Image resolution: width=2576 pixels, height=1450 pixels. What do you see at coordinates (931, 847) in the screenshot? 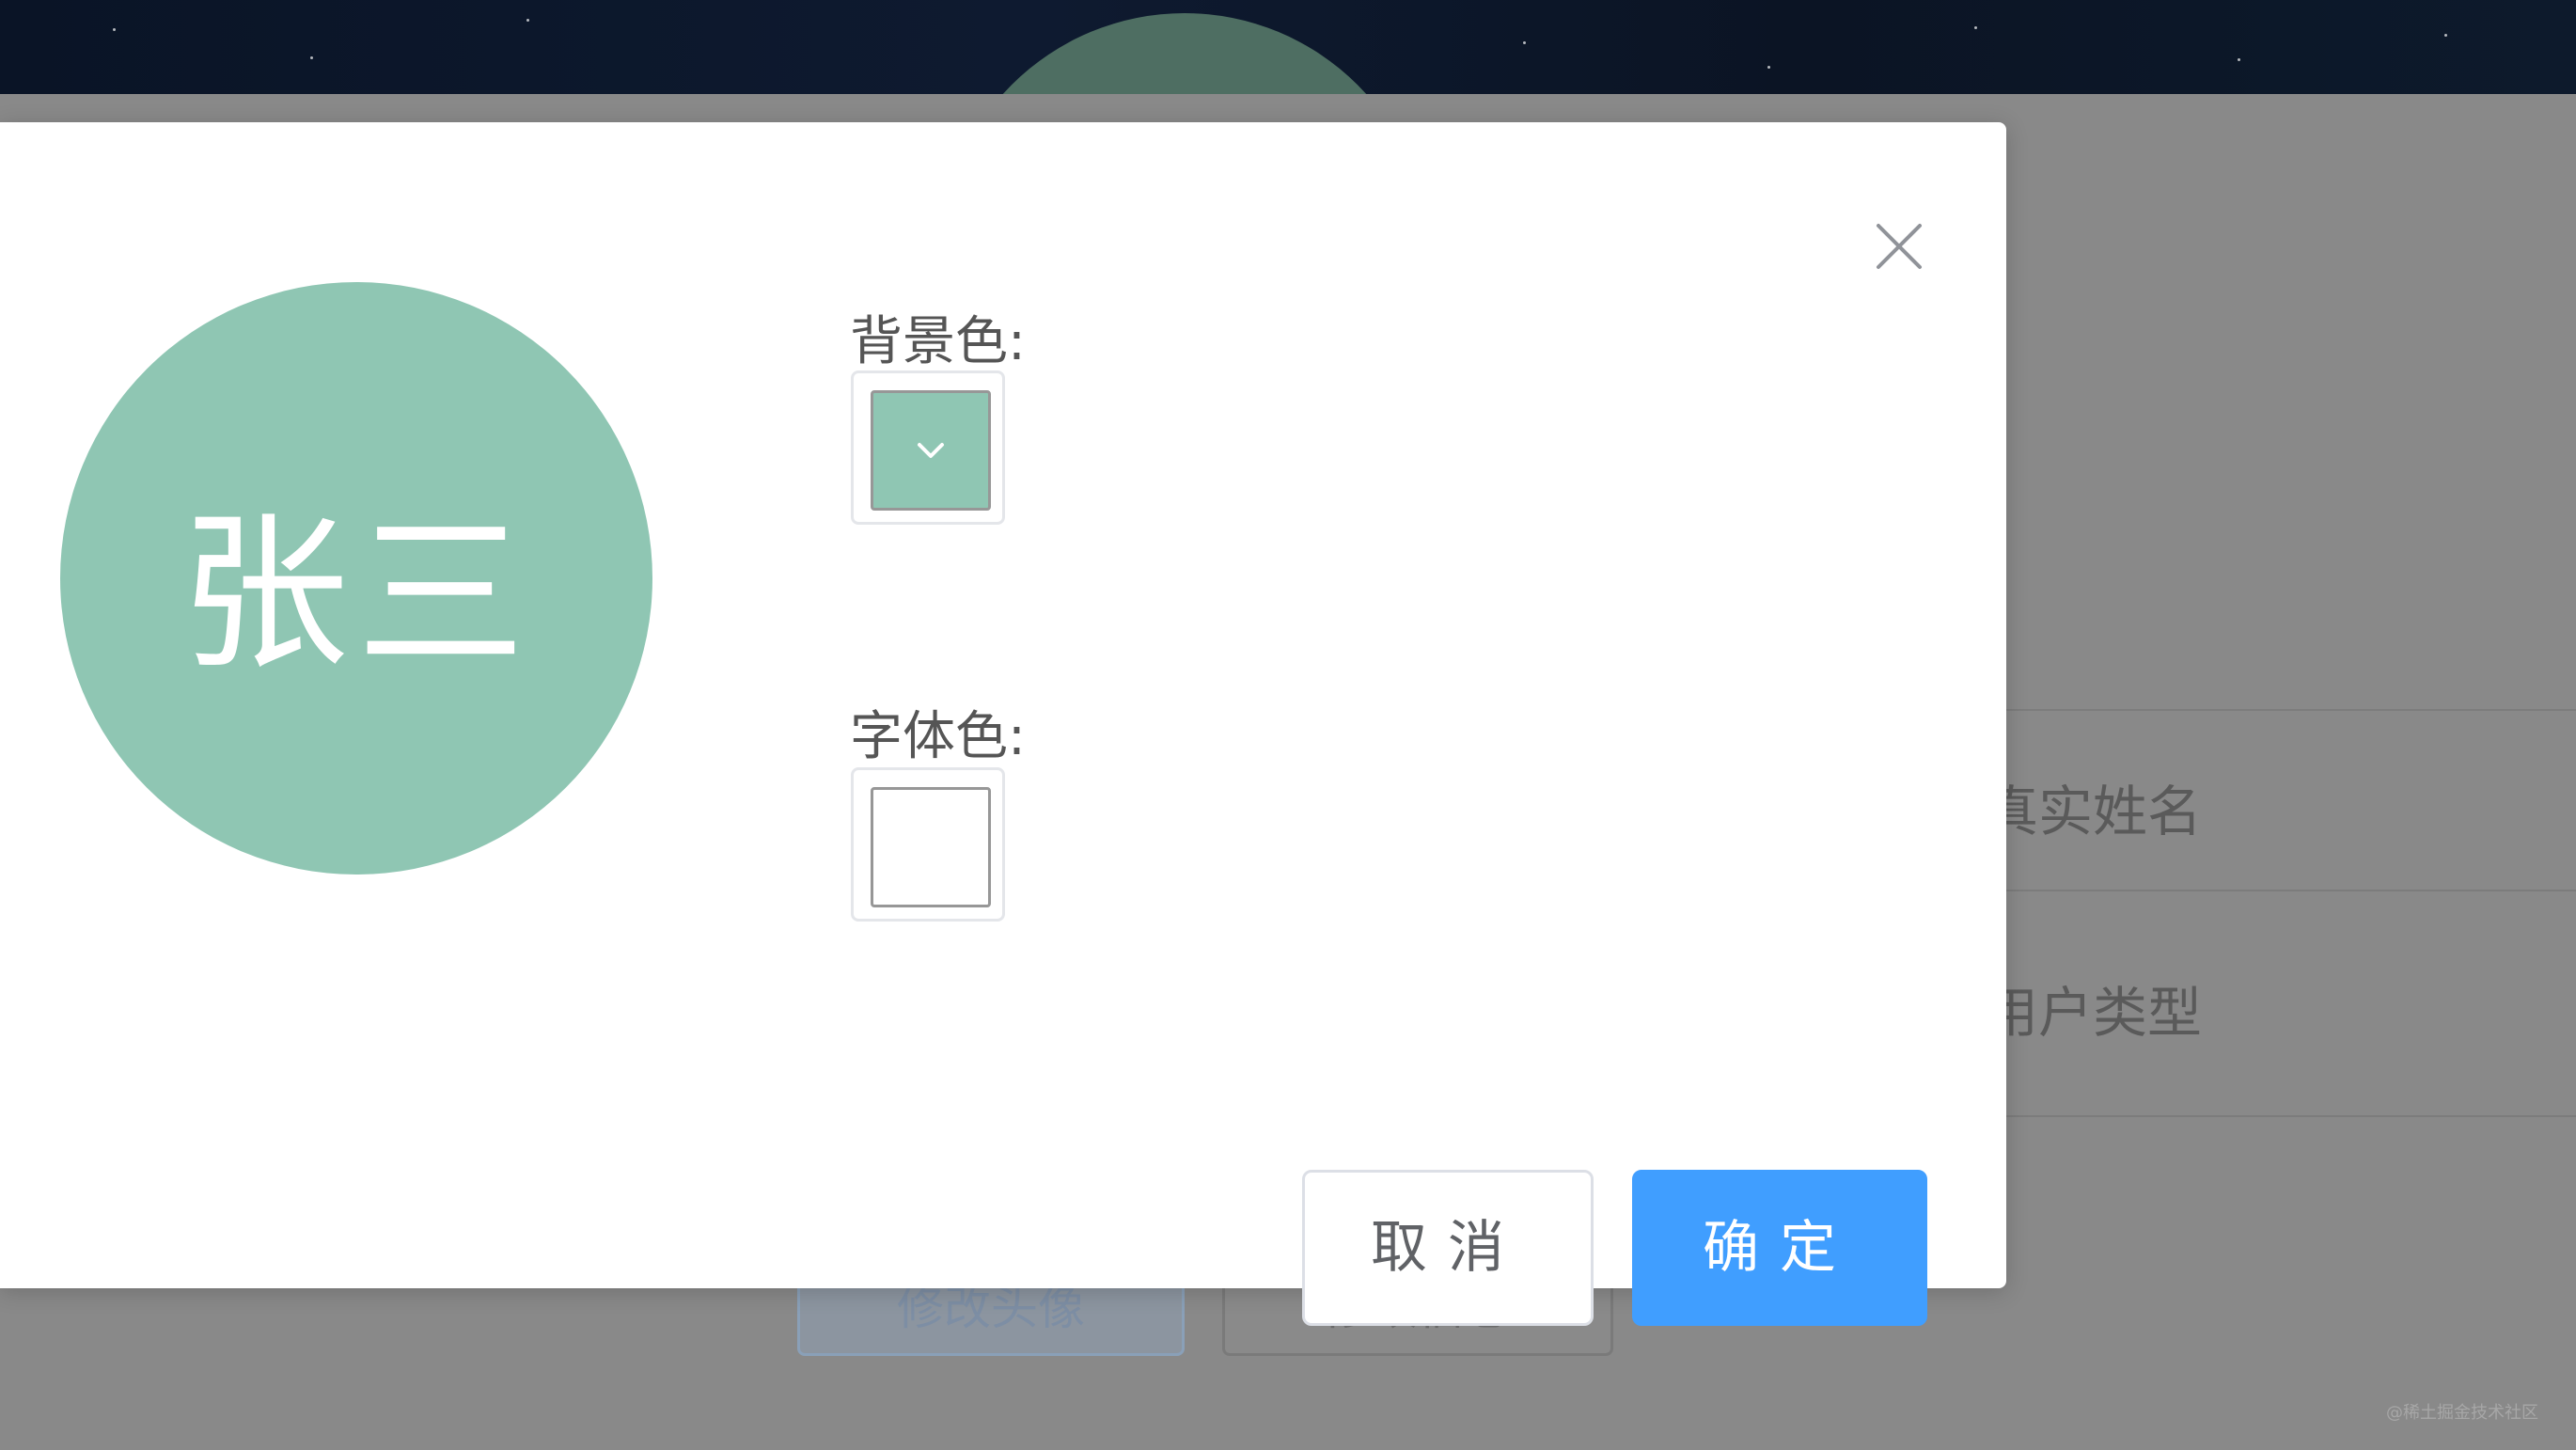
I see `font-color-swatch` at bounding box center [931, 847].